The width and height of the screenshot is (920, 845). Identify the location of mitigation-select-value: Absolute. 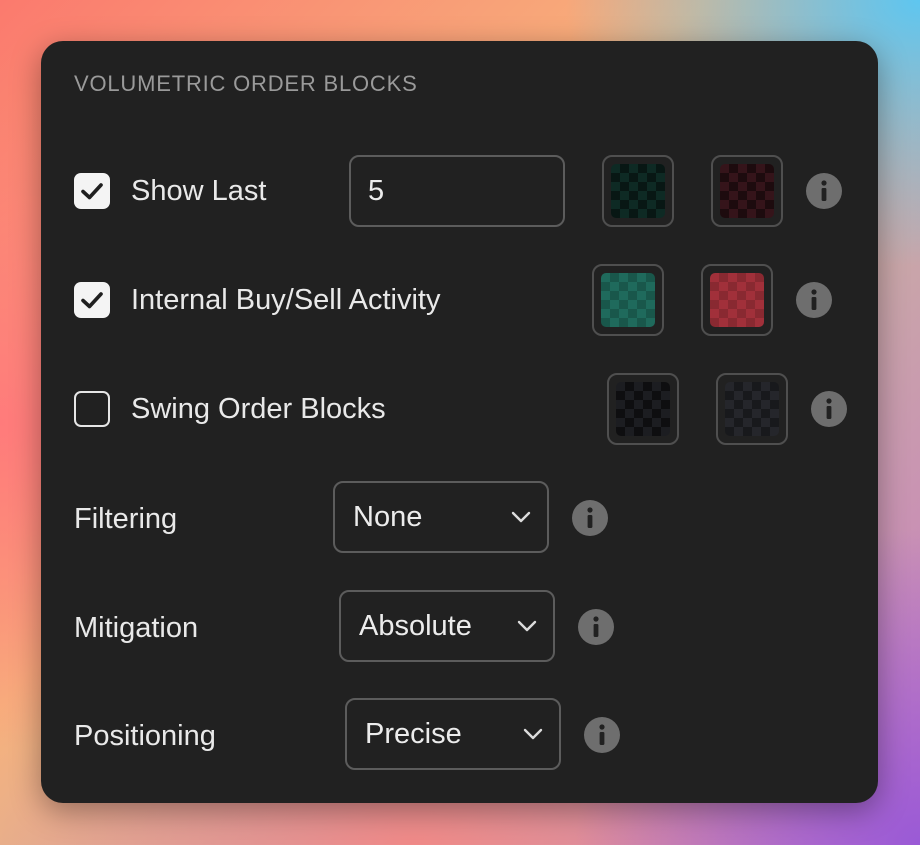
(415, 625).